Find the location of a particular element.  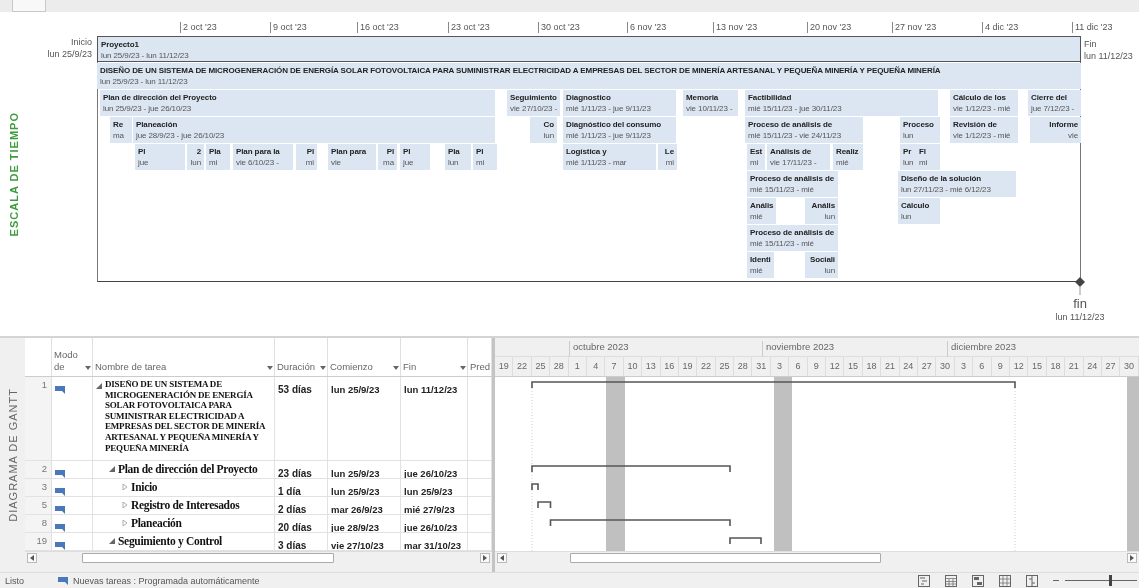

timeline-bar is located at coordinates (589, 76).